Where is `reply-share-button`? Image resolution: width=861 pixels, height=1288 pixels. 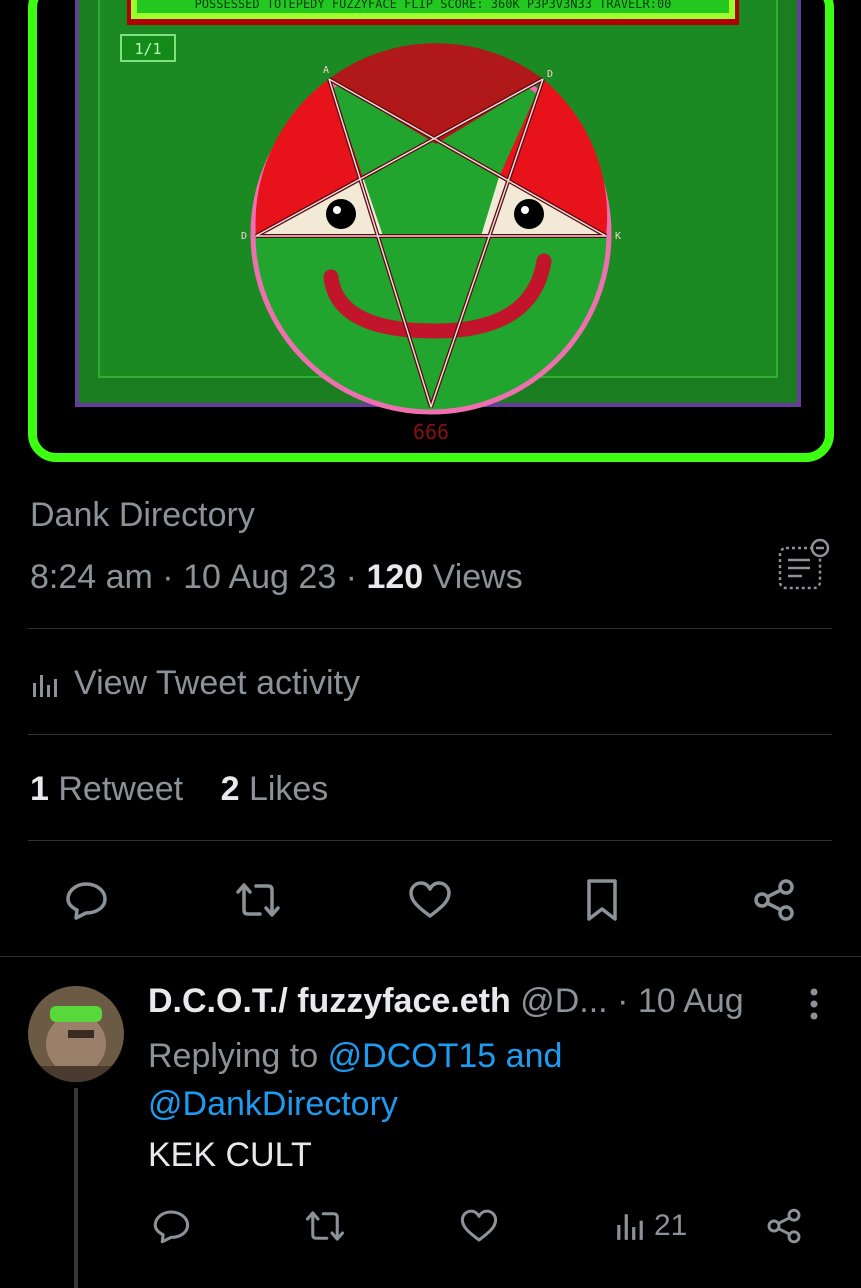 reply-share-button is located at coordinates (784, 1226).